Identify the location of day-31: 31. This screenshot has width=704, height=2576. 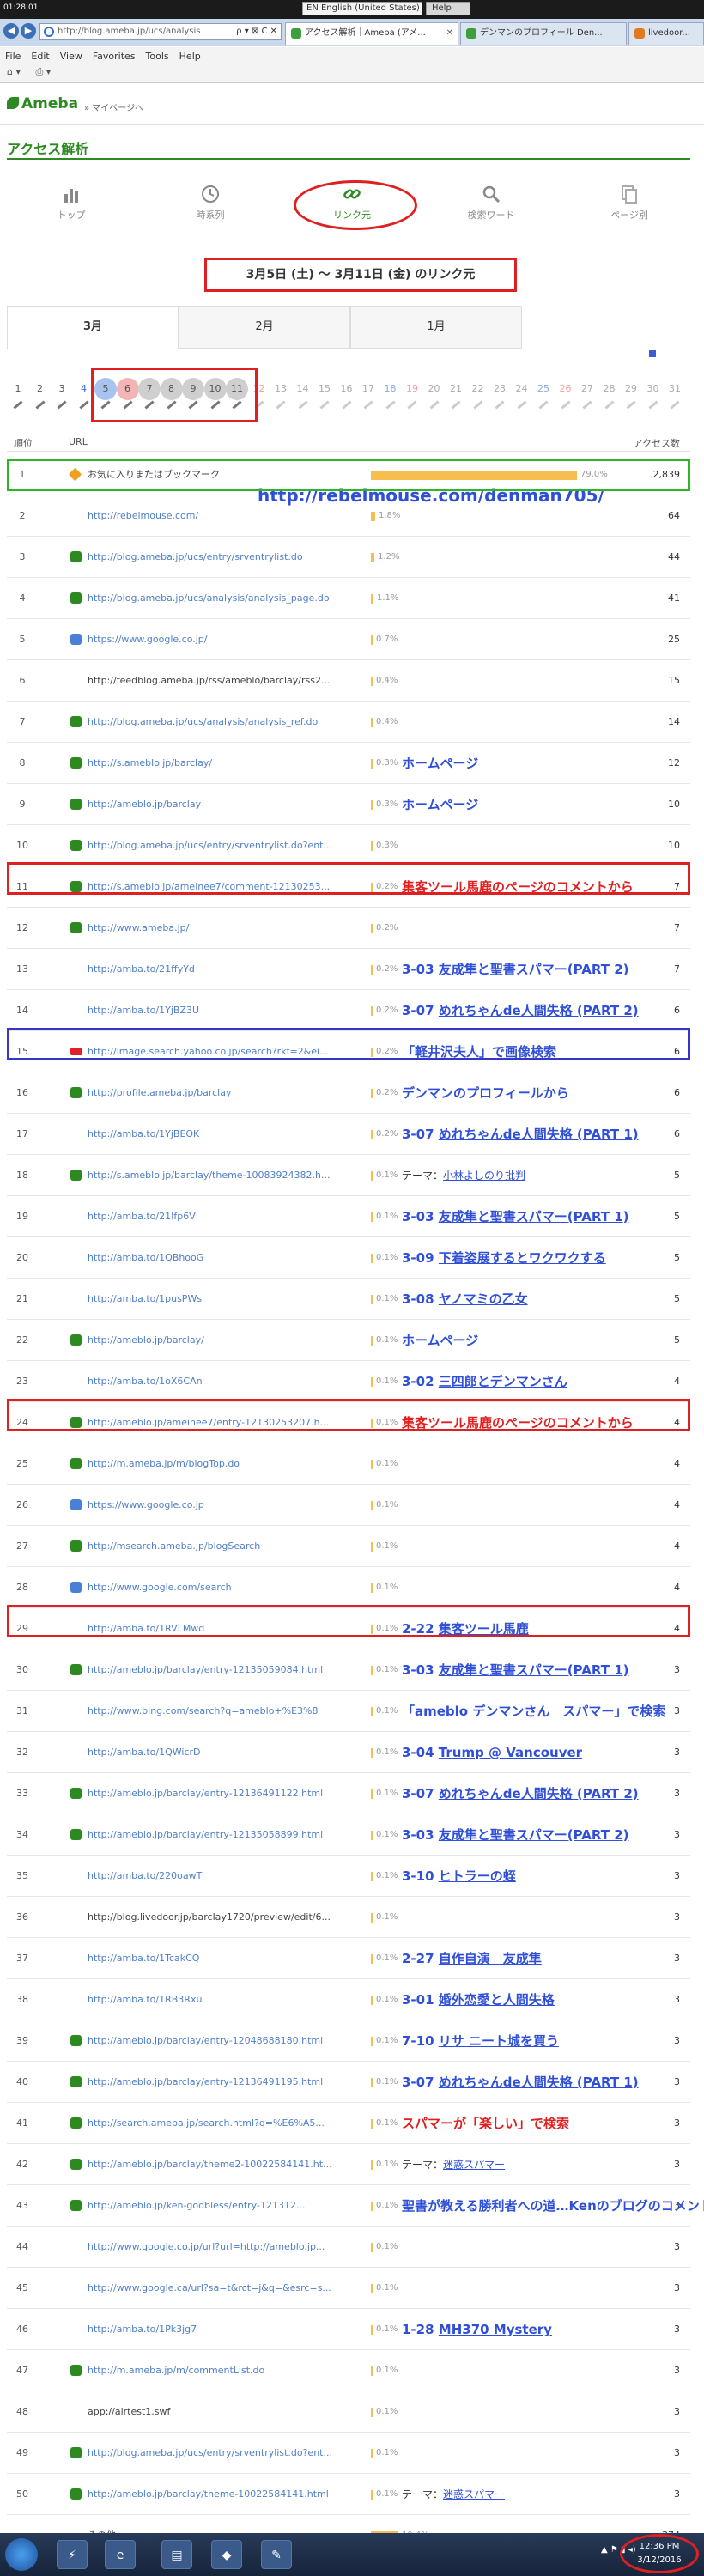
(675, 389).